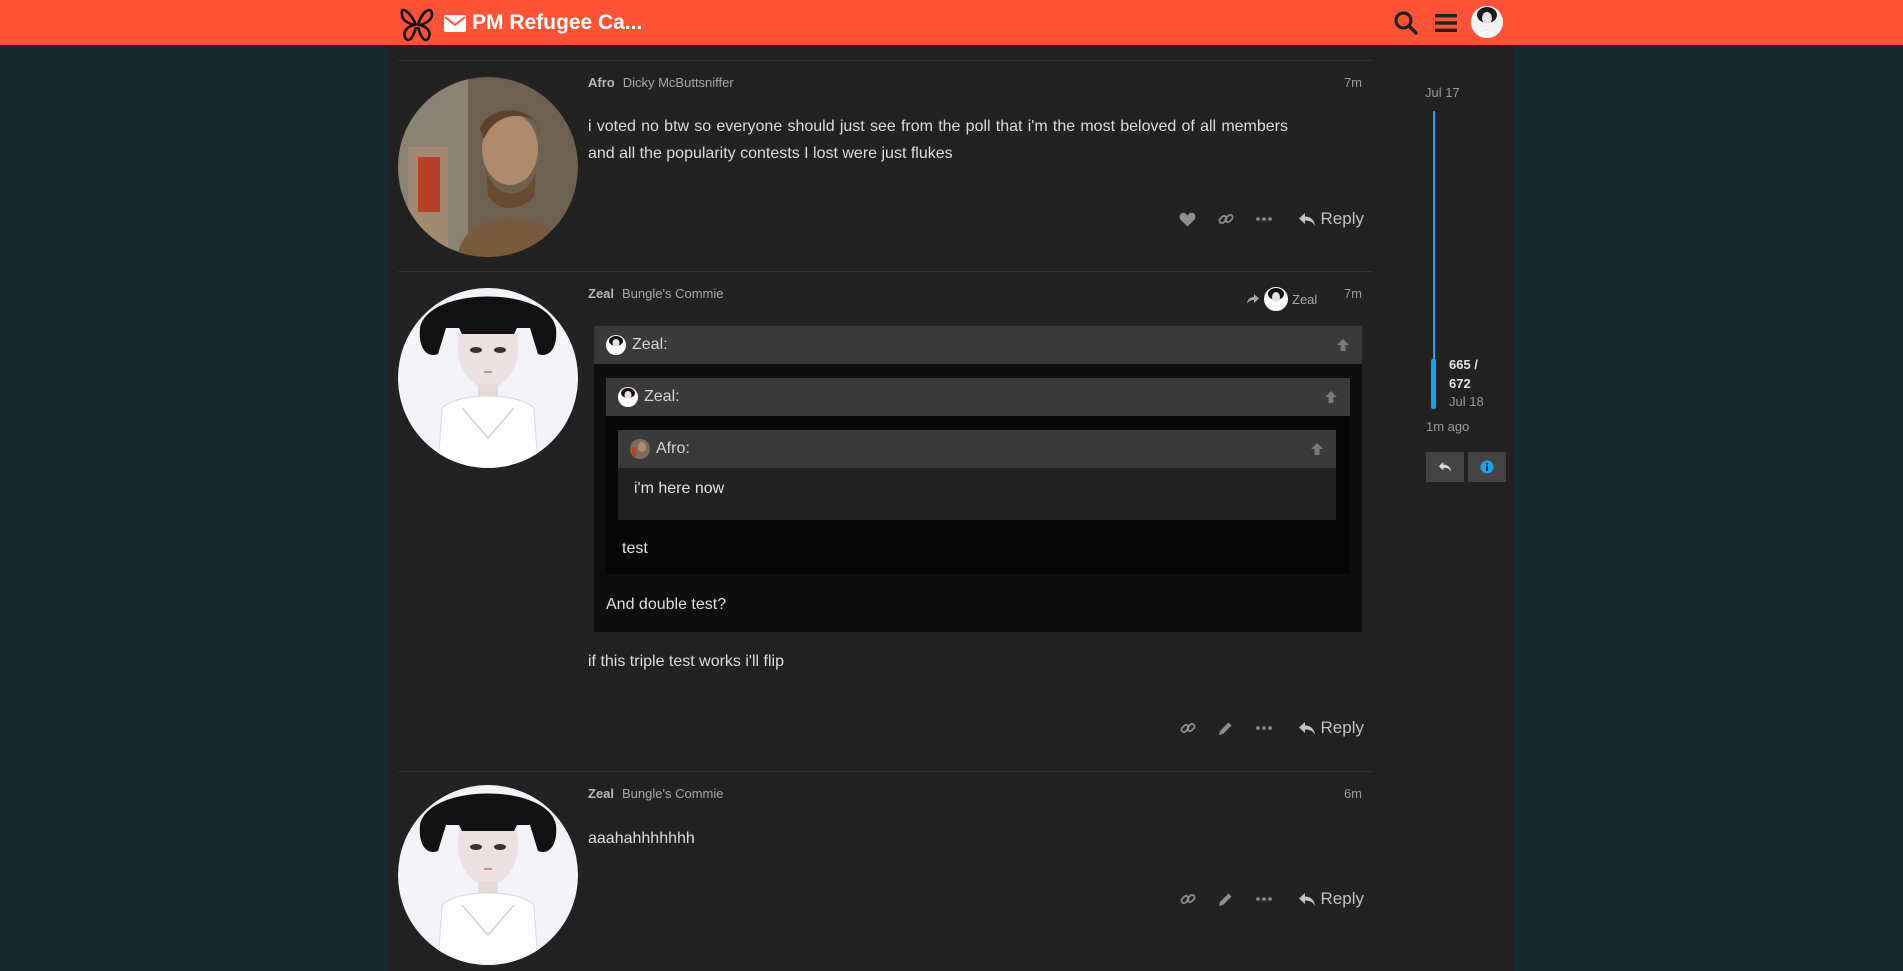 The width and height of the screenshot is (1903, 971). What do you see at coordinates (641, 838) in the screenshot?
I see `post-body: aaahahhhhhhh` at bounding box center [641, 838].